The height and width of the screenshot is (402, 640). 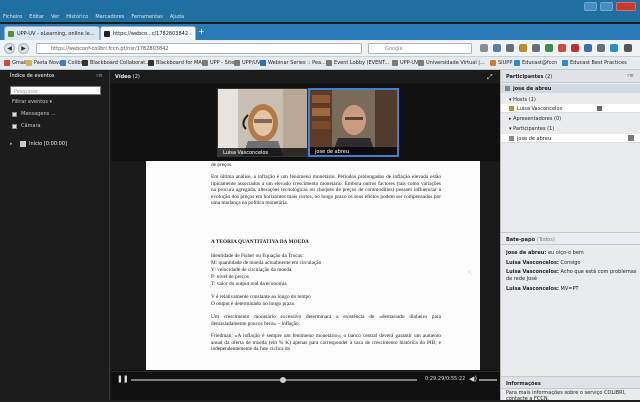 What do you see at coordinates (626, 6) in the screenshot?
I see `close-window-button` at bounding box center [626, 6].